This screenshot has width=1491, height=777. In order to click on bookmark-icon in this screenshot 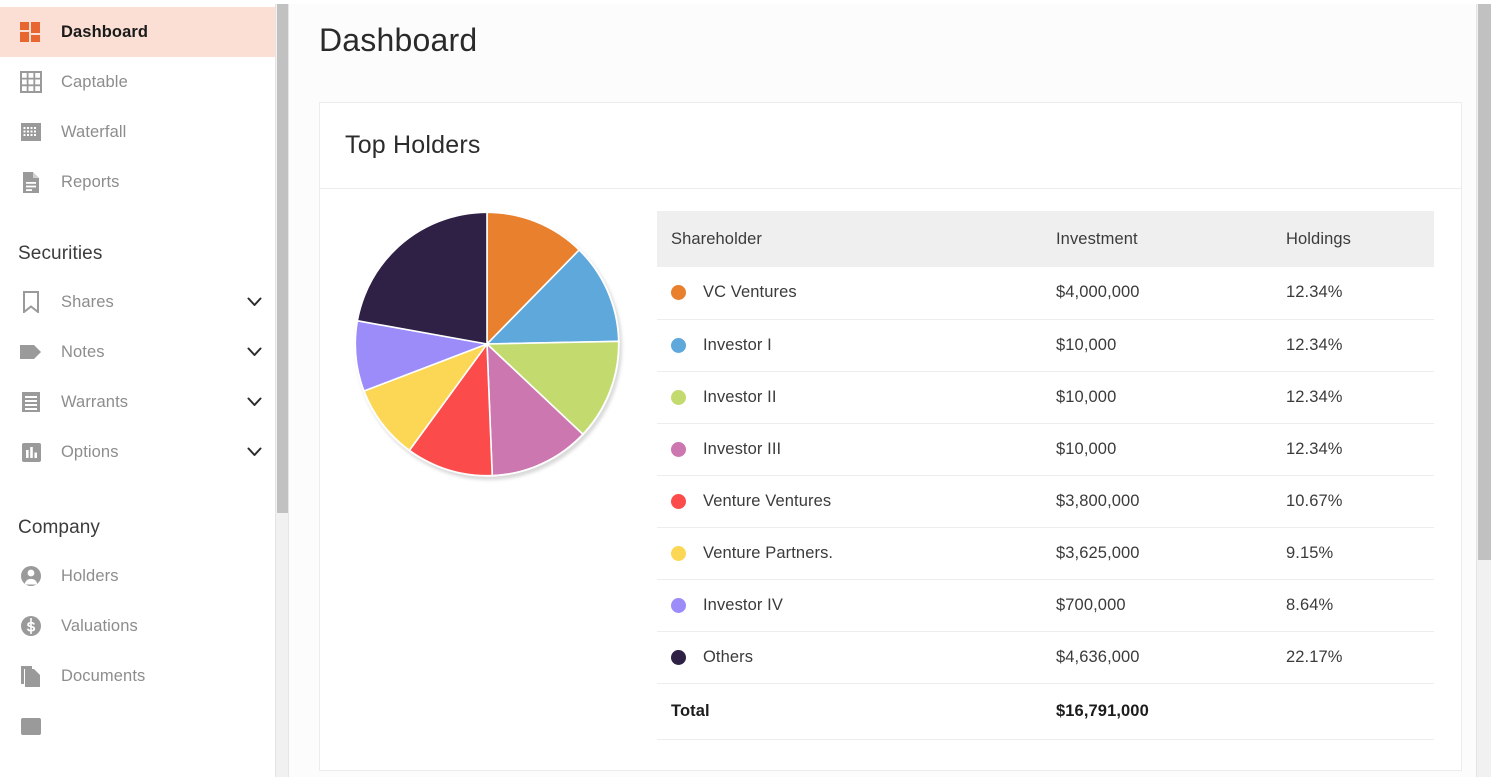, I will do `click(31, 302)`.